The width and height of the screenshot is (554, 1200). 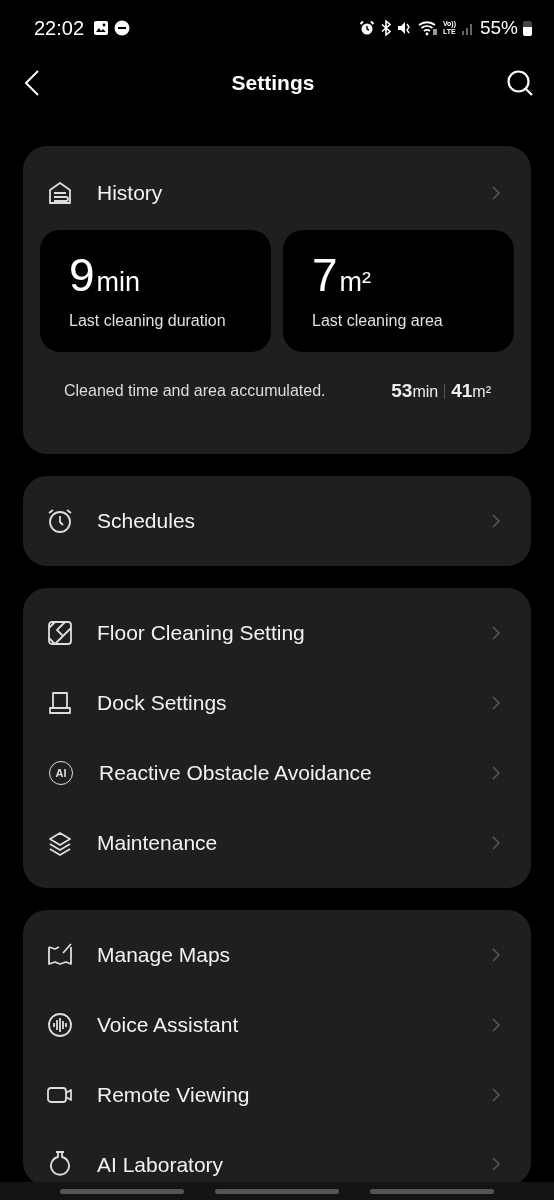 I want to click on floor-tile-icon, so click(x=60, y=633).